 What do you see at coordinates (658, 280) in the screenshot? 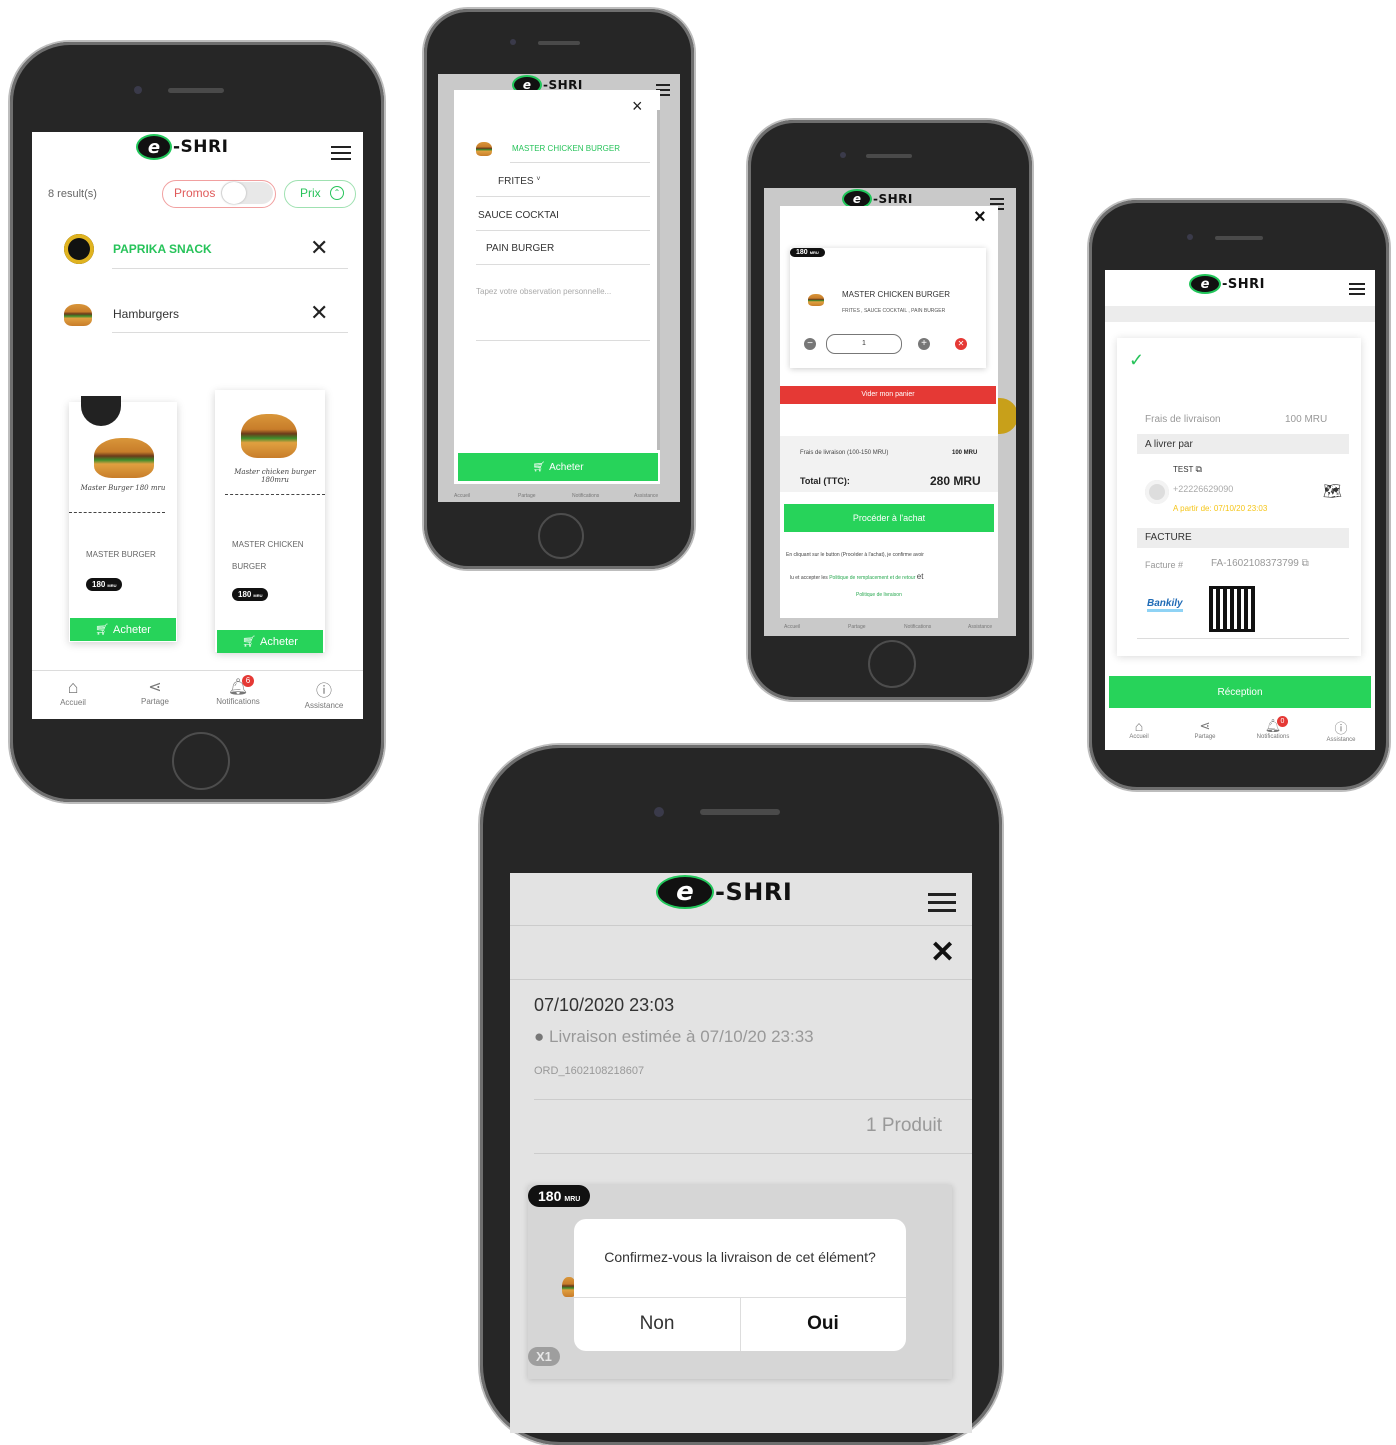
I see `scrollbar` at bounding box center [658, 280].